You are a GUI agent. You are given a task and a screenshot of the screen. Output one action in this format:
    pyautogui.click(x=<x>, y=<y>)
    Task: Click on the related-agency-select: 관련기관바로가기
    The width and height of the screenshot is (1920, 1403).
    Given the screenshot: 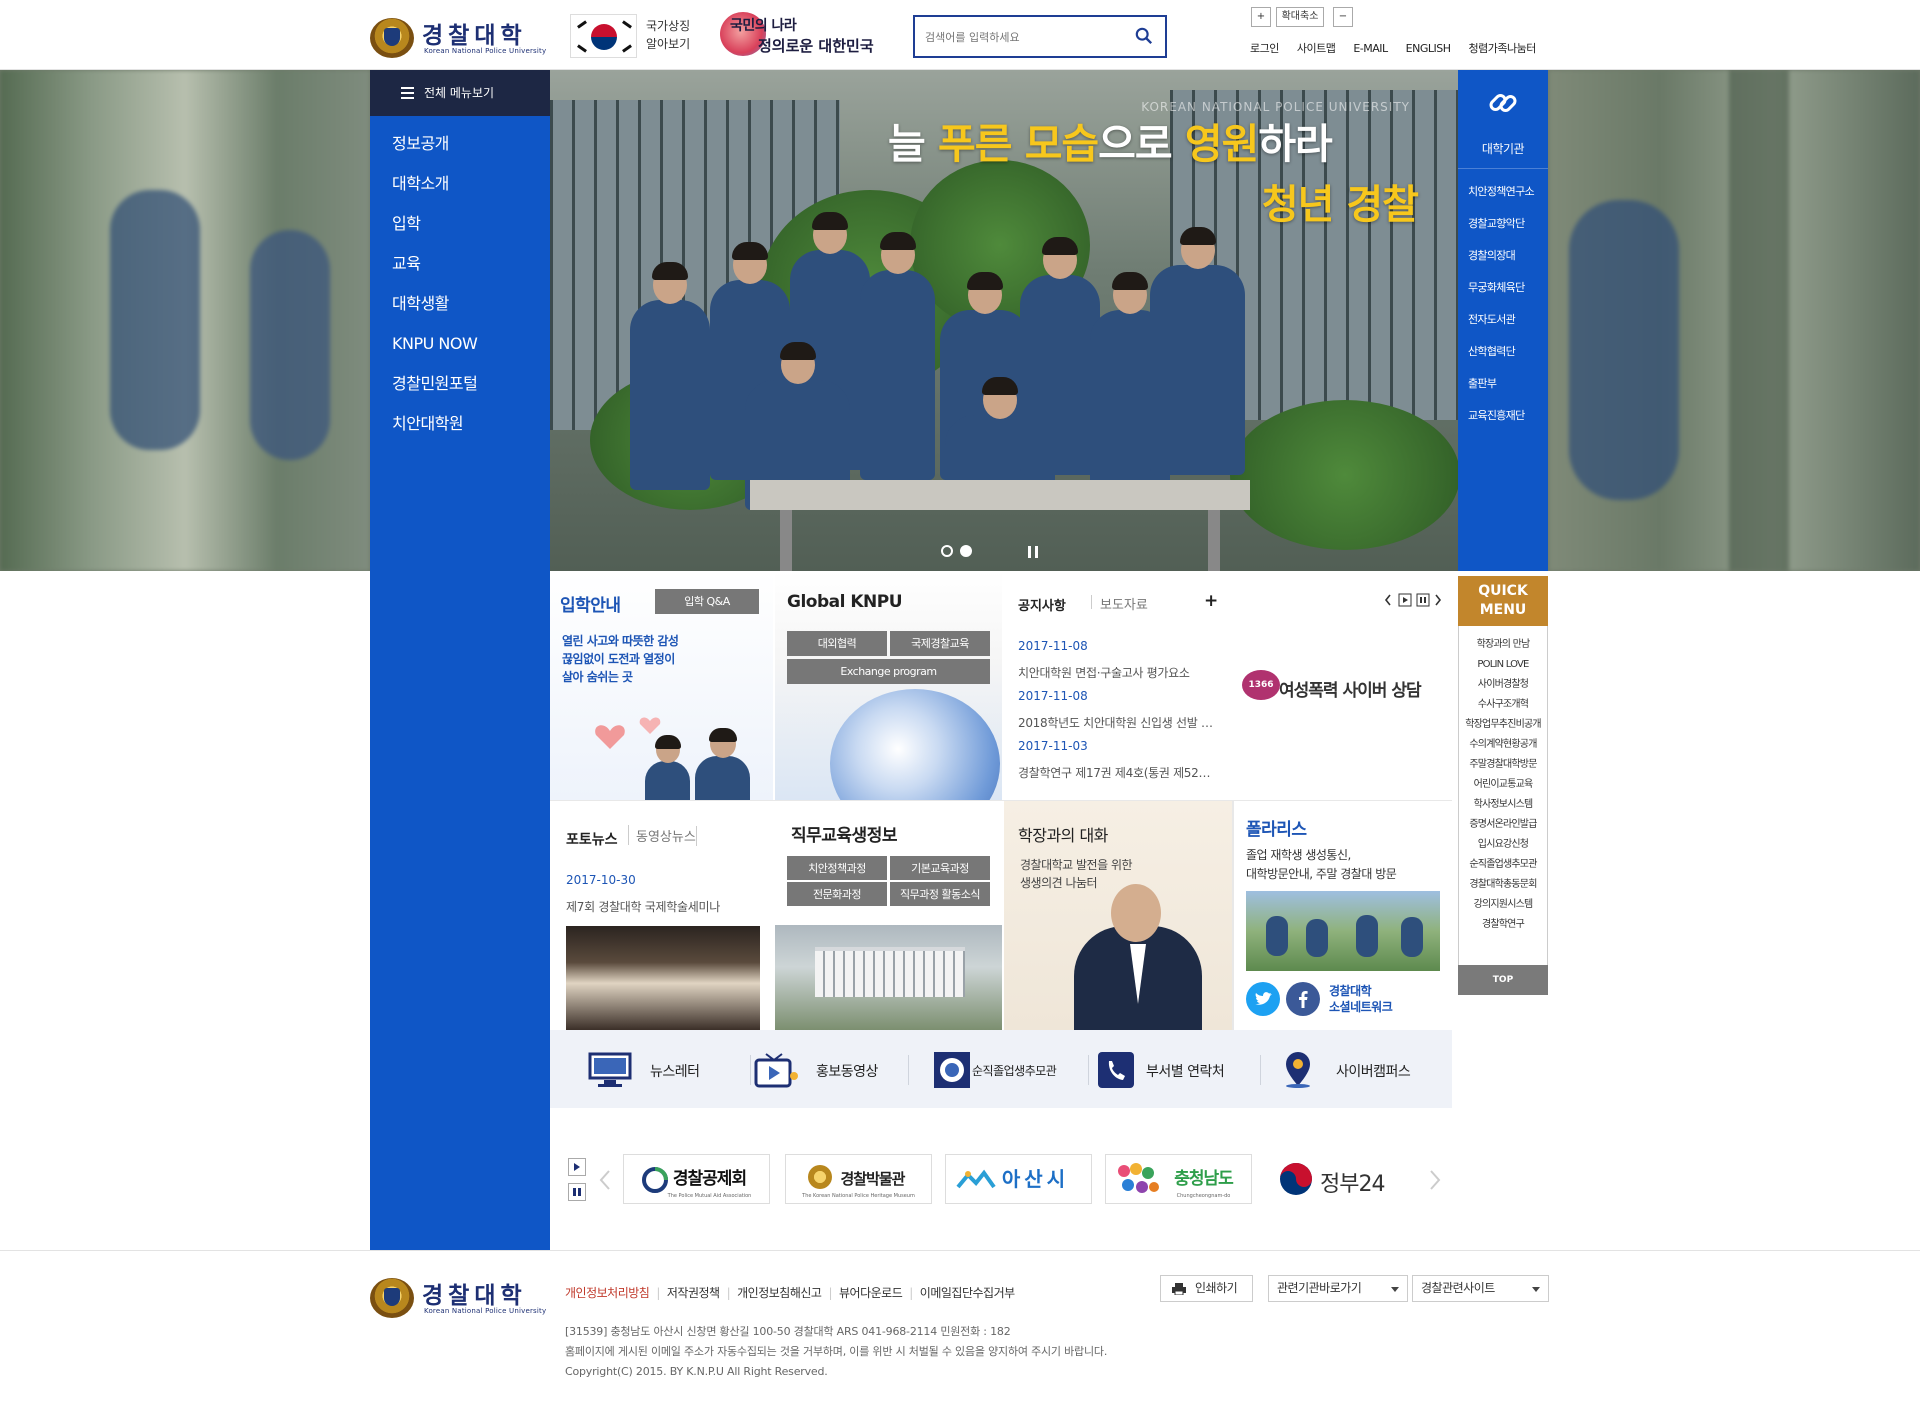 What is the action you would take?
    pyautogui.click(x=1338, y=1288)
    